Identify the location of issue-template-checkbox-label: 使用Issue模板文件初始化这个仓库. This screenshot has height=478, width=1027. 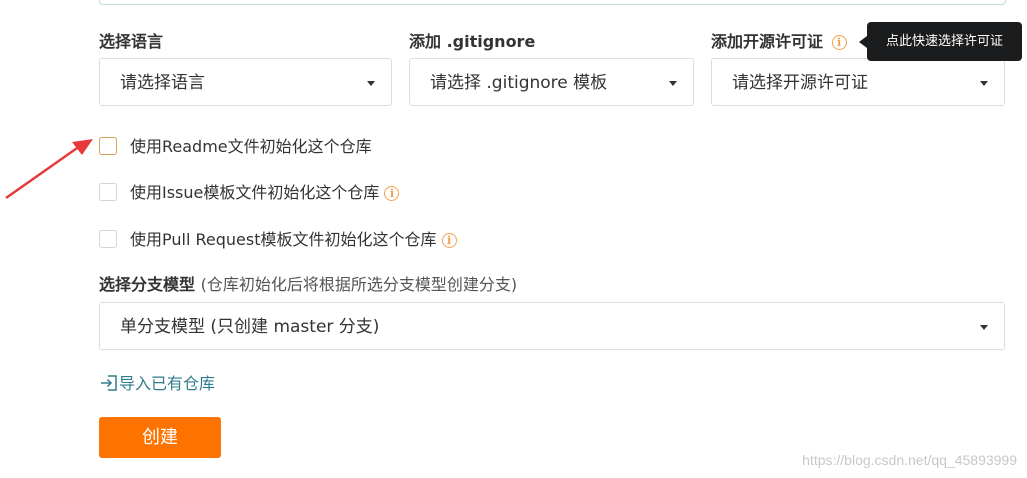
(254, 192).